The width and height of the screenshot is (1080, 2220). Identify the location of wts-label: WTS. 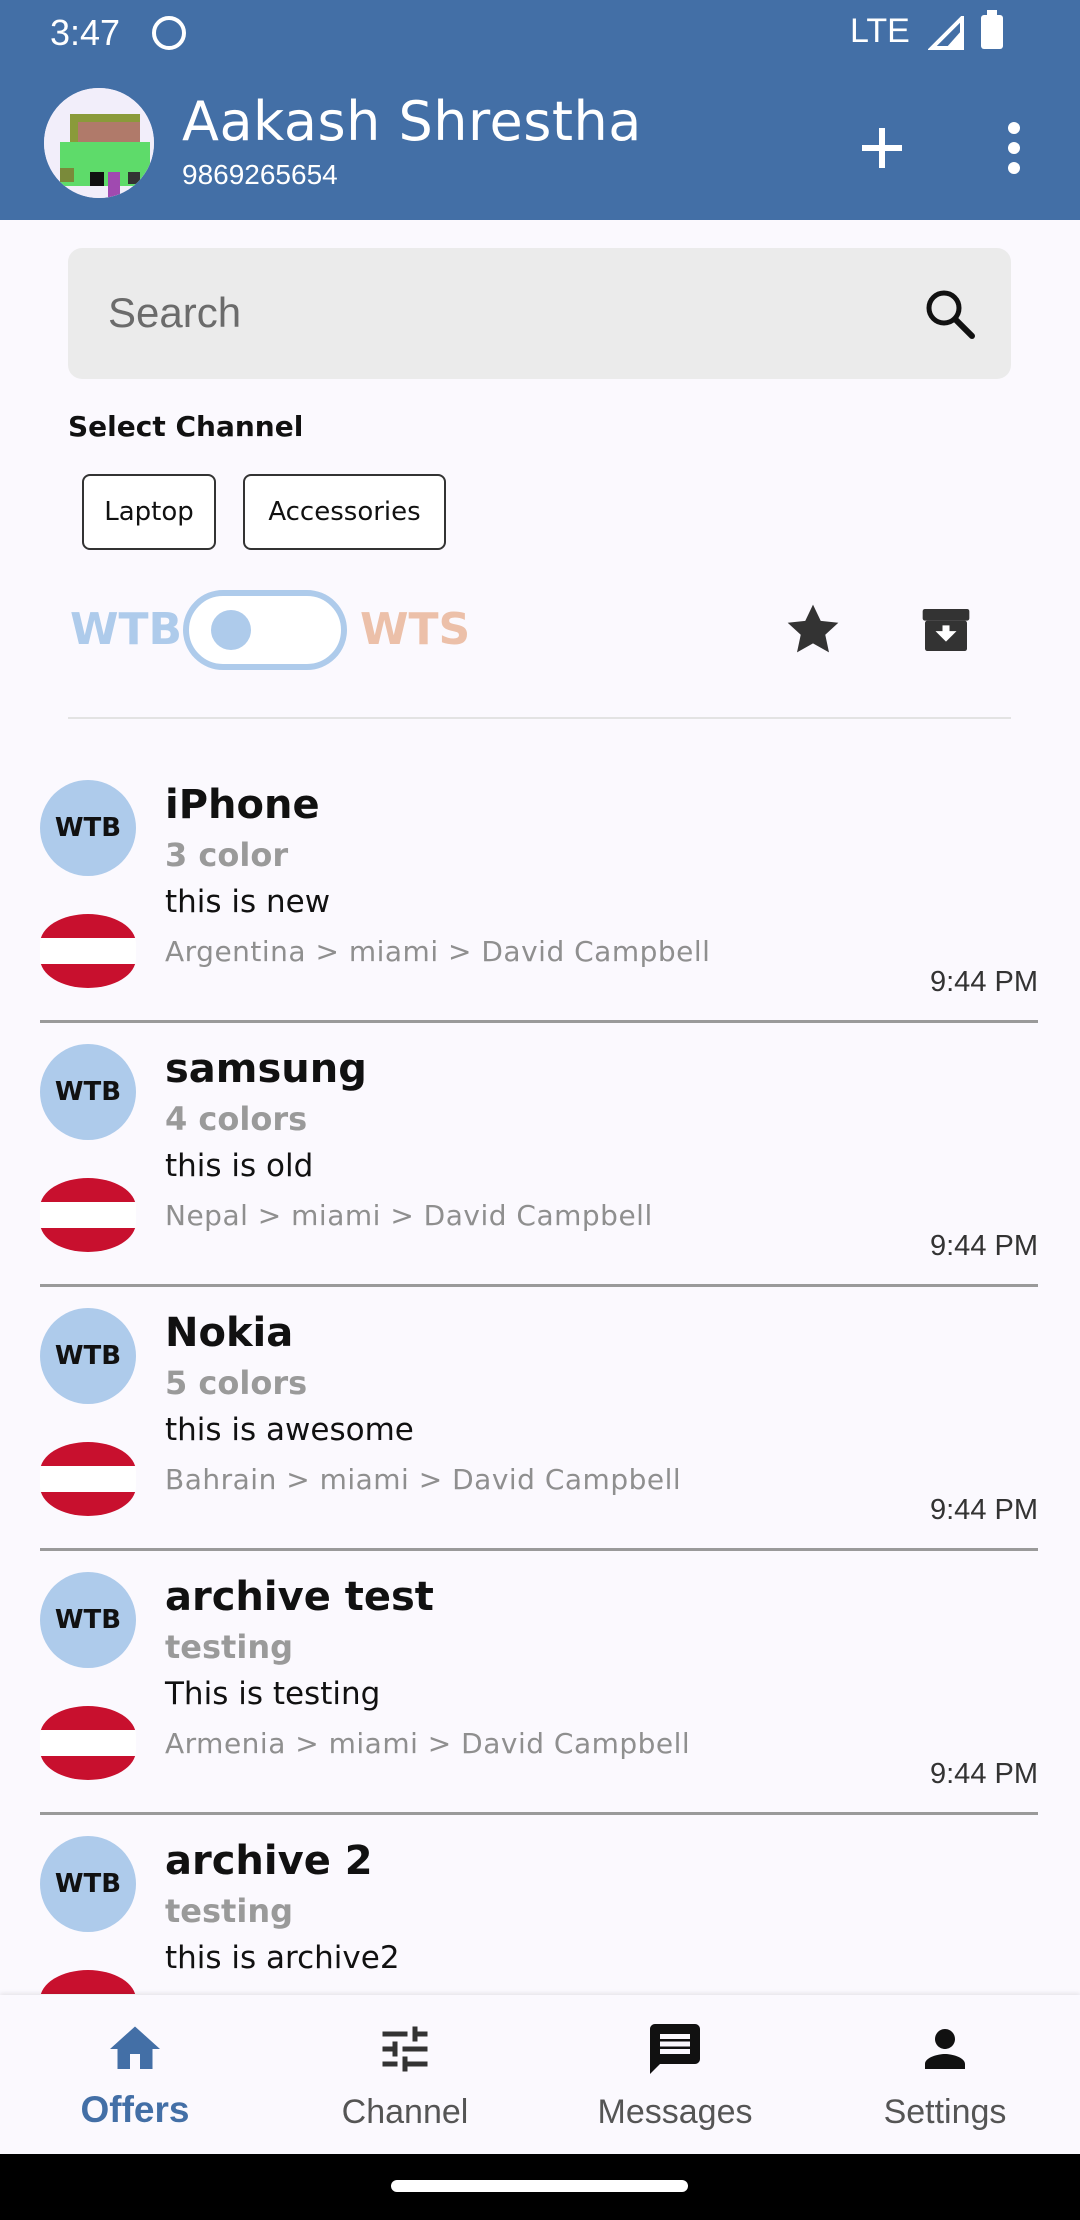
(415, 629).